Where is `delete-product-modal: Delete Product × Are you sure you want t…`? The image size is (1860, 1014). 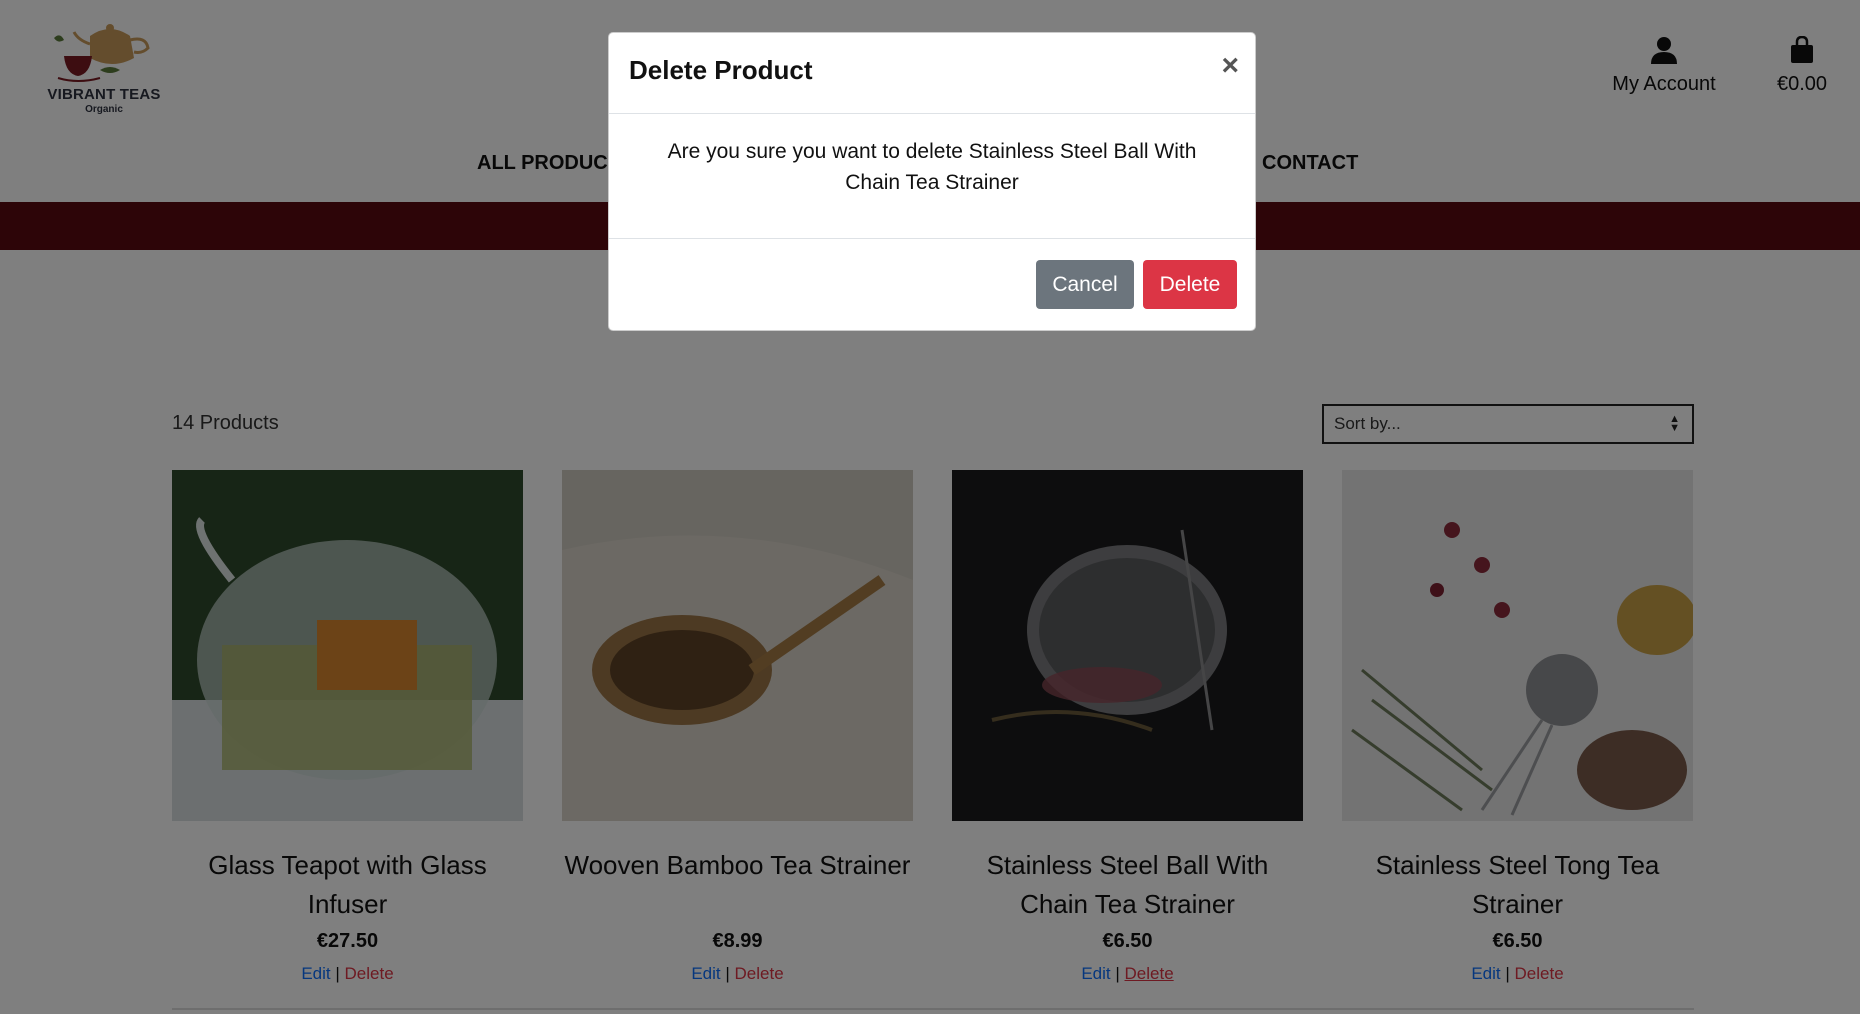 delete-product-modal: Delete Product × Are you sure you want t… is located at coordinates (932, 181).